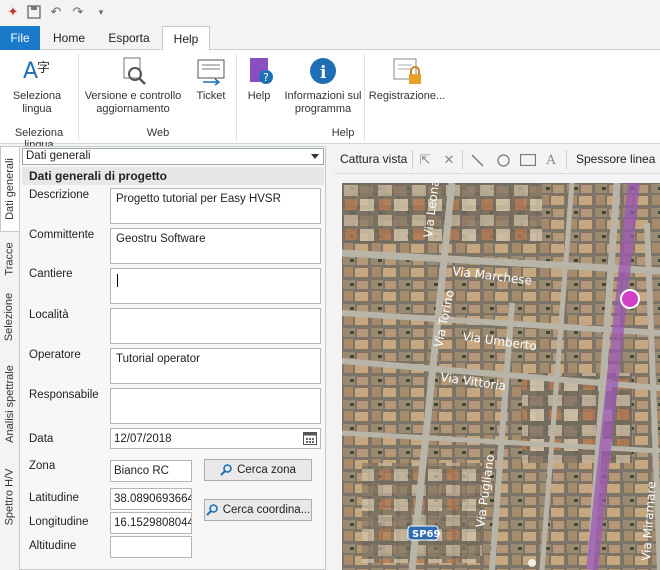 Image resolution: width=660 pixels, height=570 pixels. I want to click on line-thickness-button: Spessore linea, so click(615, 159).